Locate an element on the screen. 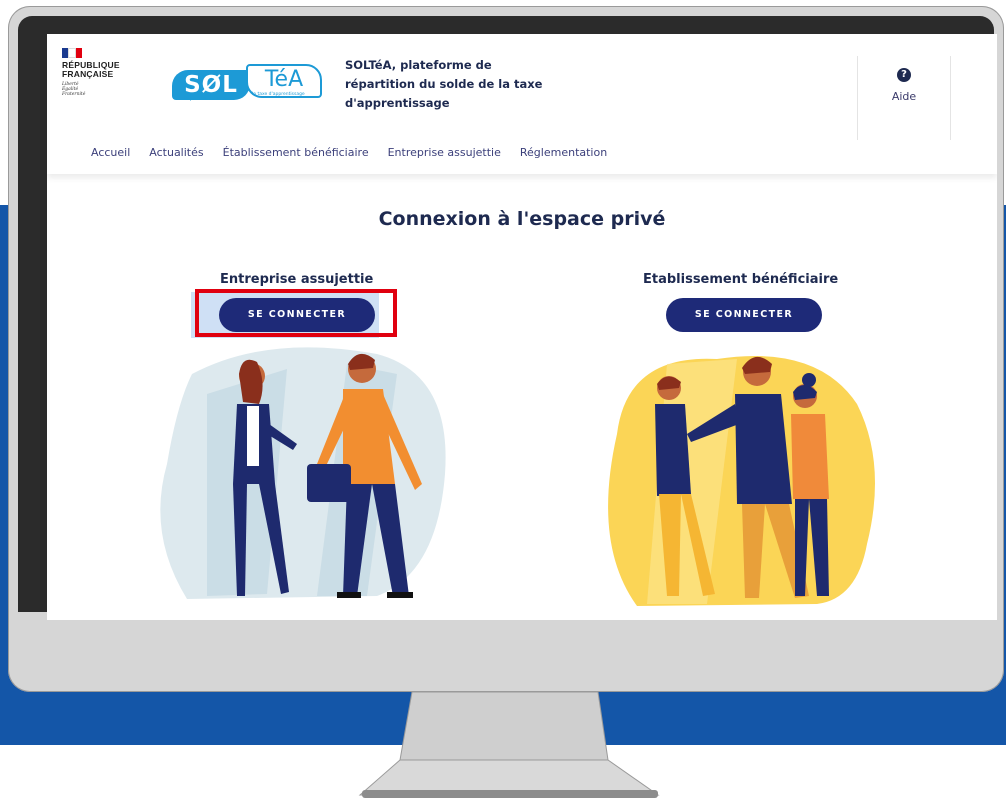 Image resolution: width=1006 pixels, height=801 pixels. logo-sol: SØL is located at coordinates (211, 85).